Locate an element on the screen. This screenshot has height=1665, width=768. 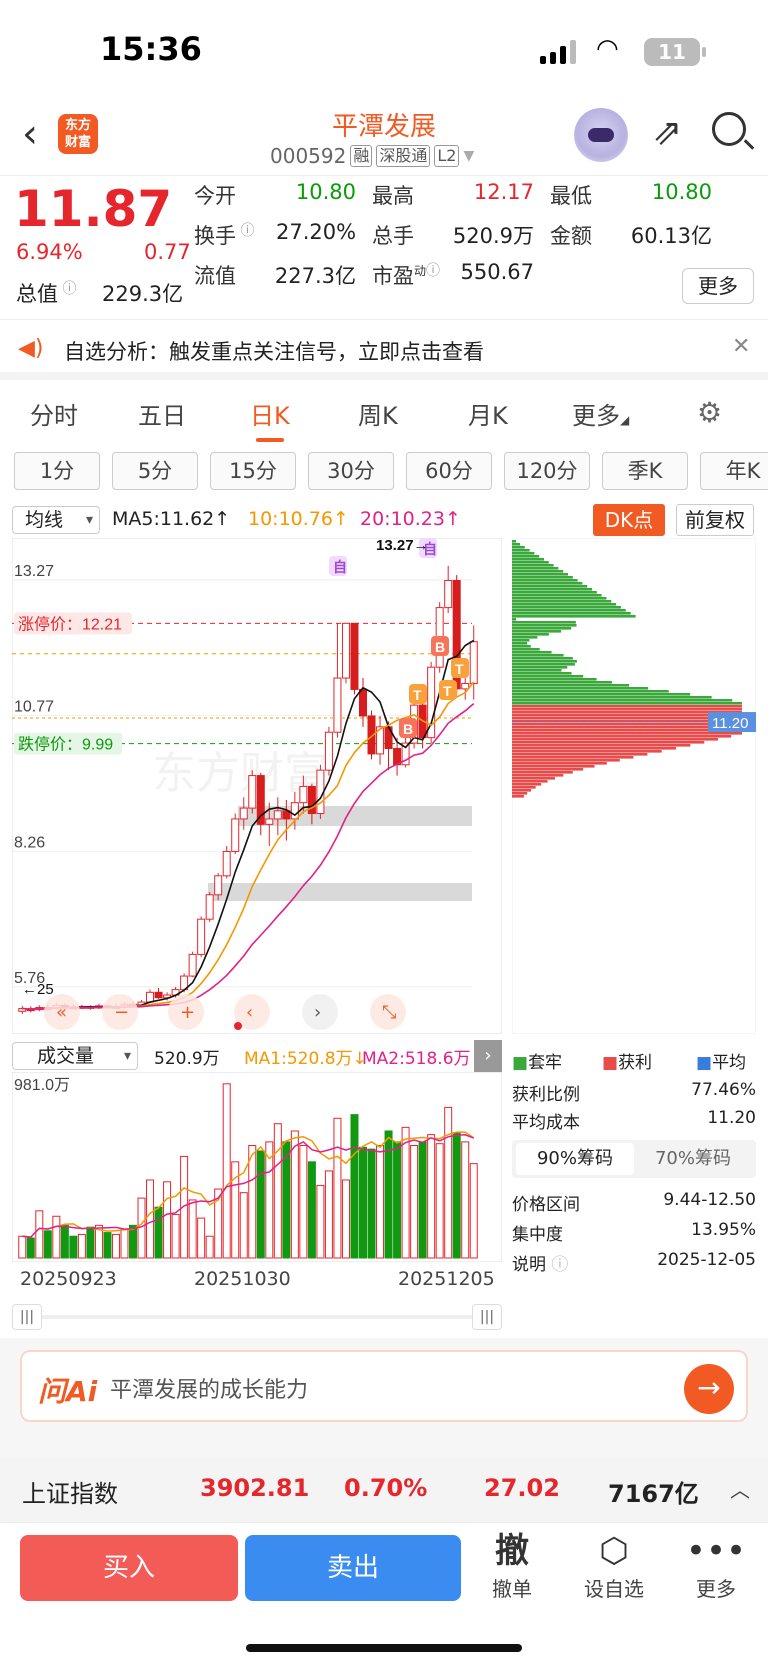
period-15min: 15分 is located at coordinates (253, 471).